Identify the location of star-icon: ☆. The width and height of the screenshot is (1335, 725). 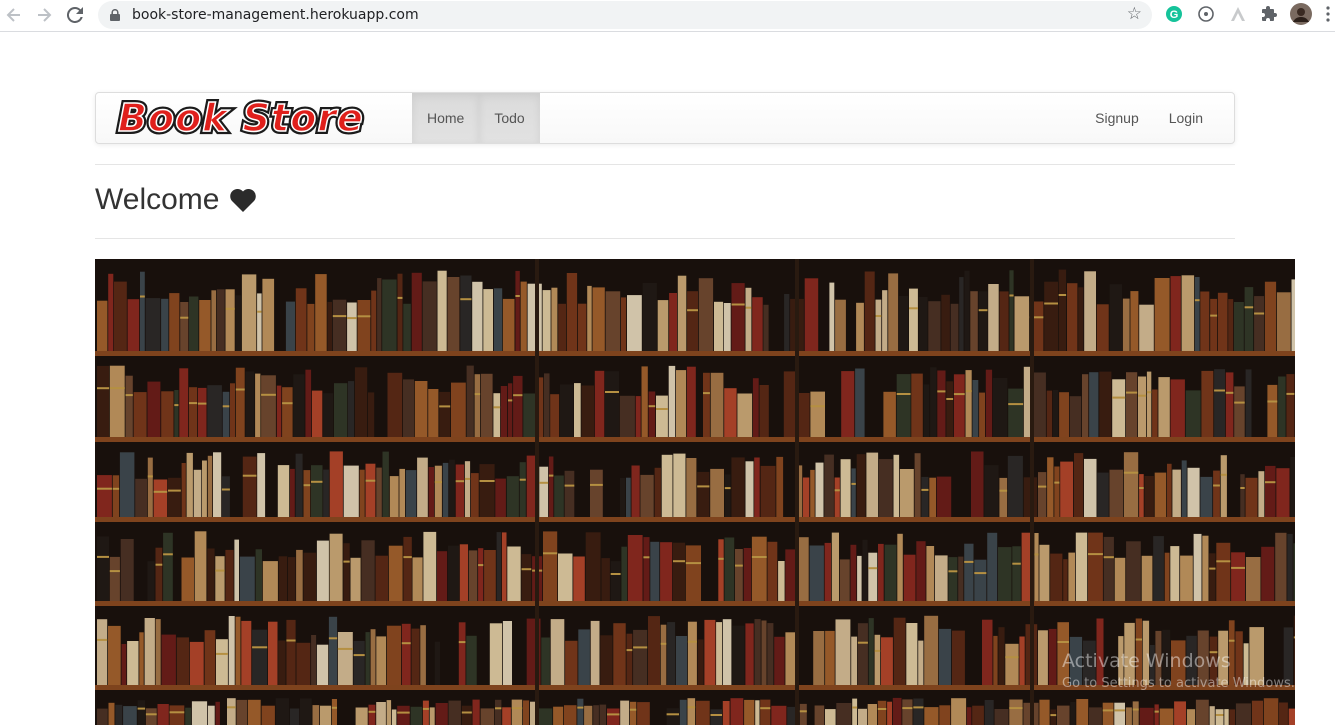
(1134, 14).